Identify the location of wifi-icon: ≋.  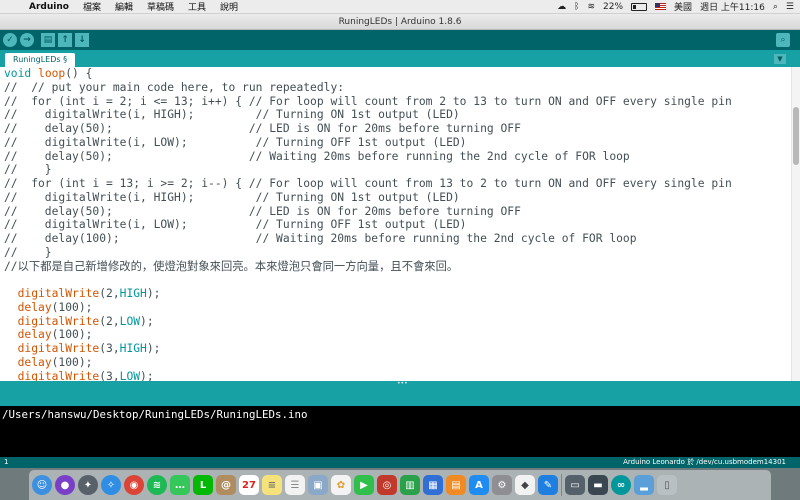
(591, 7).